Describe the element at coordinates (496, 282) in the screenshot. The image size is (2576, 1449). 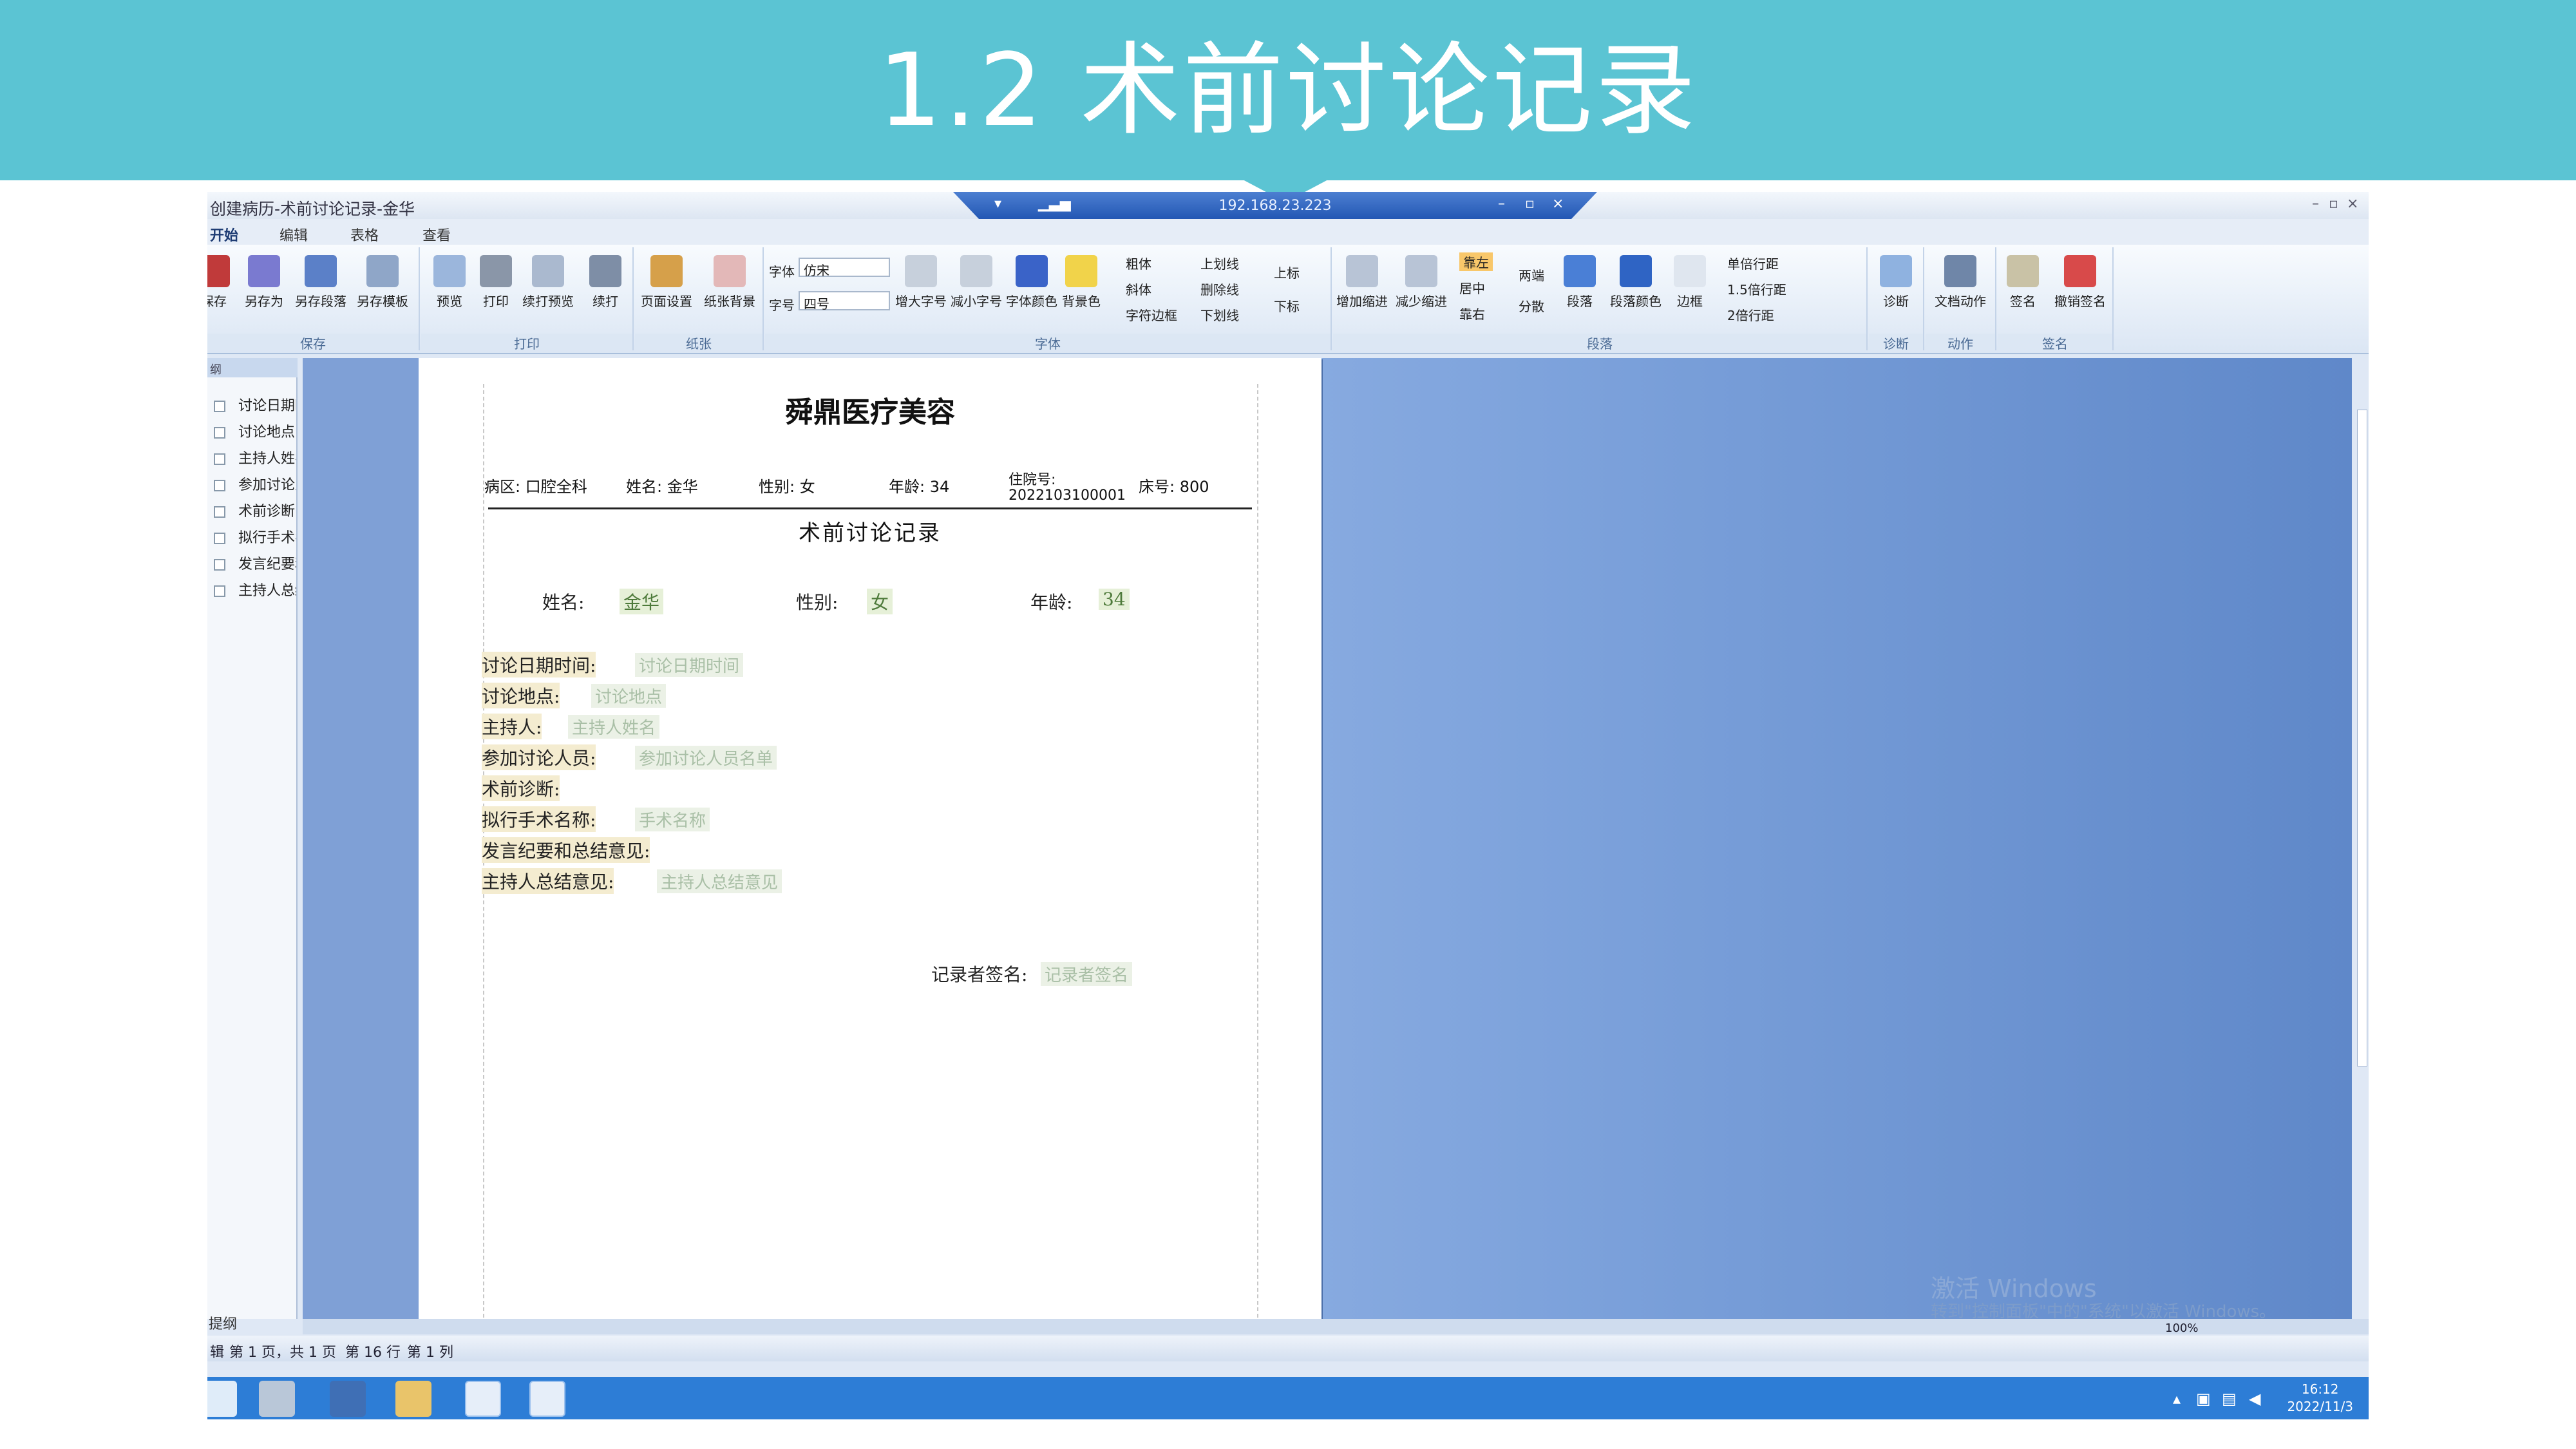
I see `print-button: 打印` at that location.